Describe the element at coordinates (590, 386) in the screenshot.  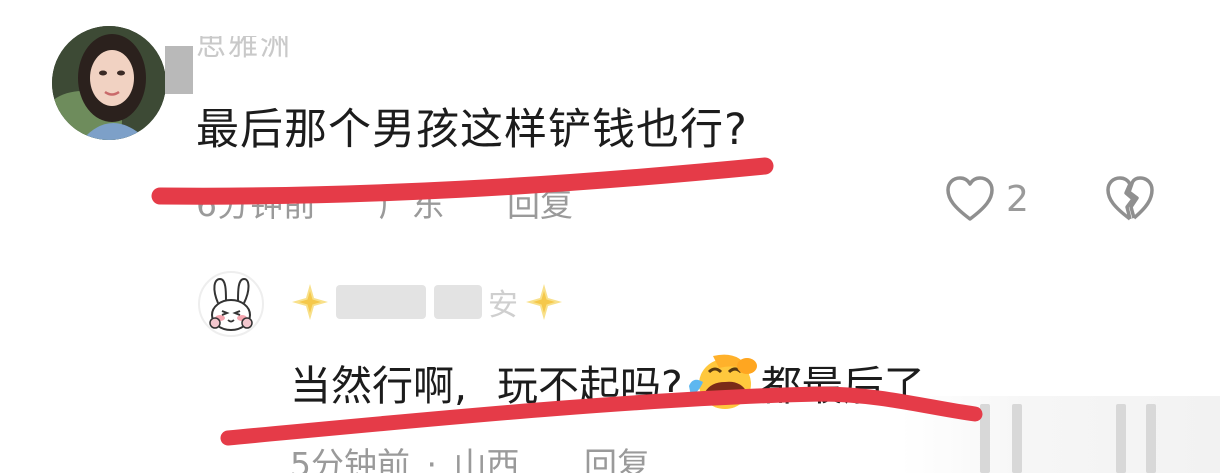
I see `reply-text-part2: 玩不起吗?` at that location.